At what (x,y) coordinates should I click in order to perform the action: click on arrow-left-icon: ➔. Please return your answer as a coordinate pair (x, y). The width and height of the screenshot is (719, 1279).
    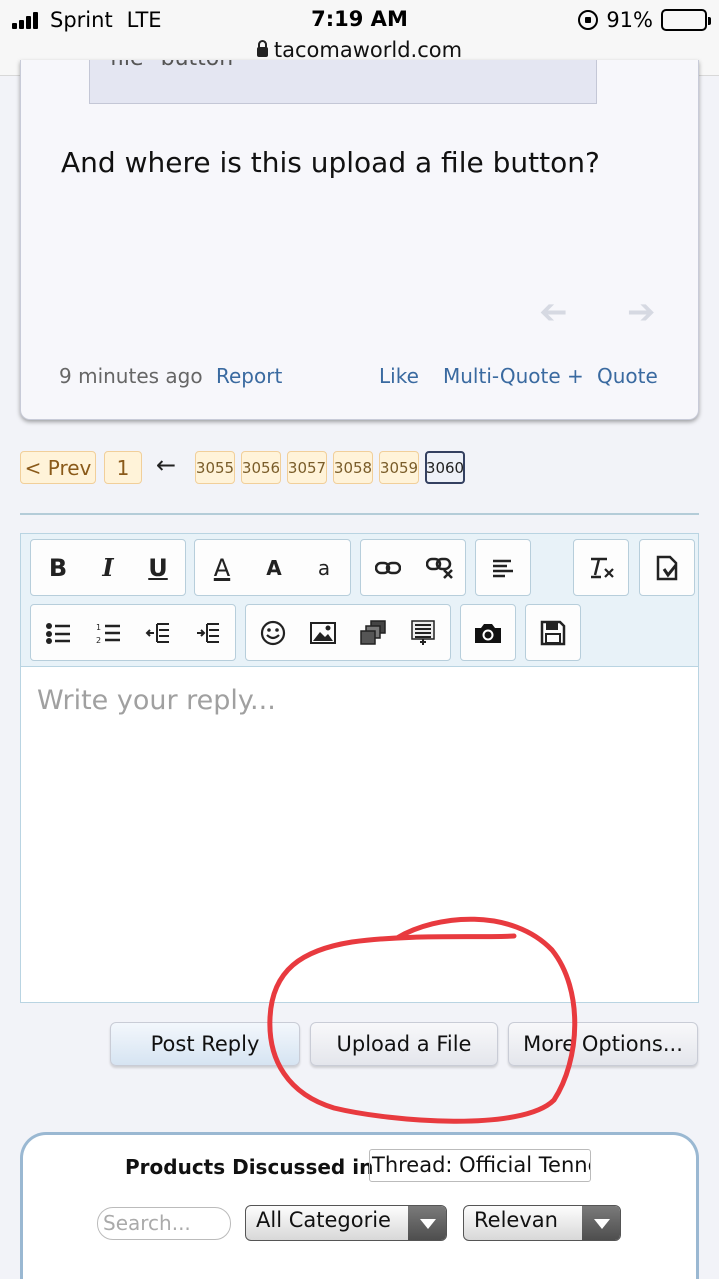
    Looking at the image, I should click on (553, 312).